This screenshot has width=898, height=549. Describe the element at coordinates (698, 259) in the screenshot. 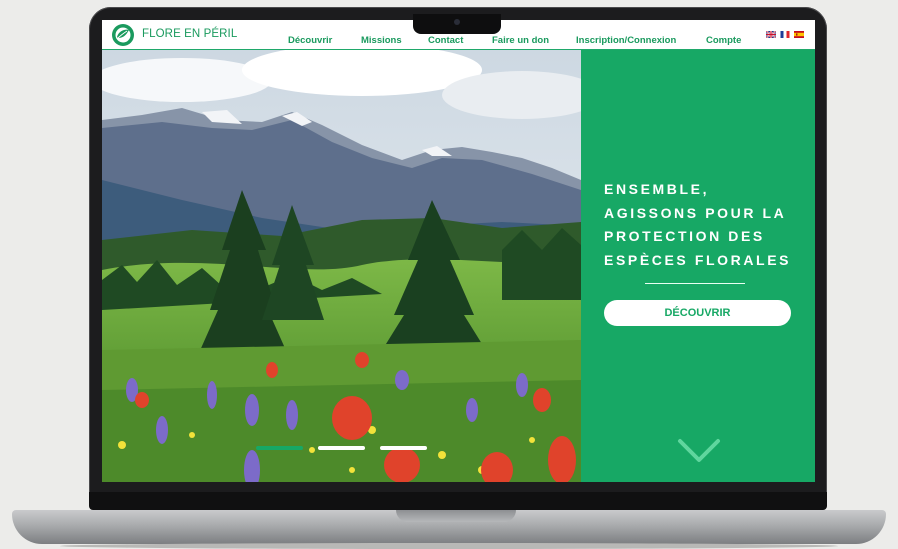

I see `headline-line: ESPÈCES FLORALES` at that location.